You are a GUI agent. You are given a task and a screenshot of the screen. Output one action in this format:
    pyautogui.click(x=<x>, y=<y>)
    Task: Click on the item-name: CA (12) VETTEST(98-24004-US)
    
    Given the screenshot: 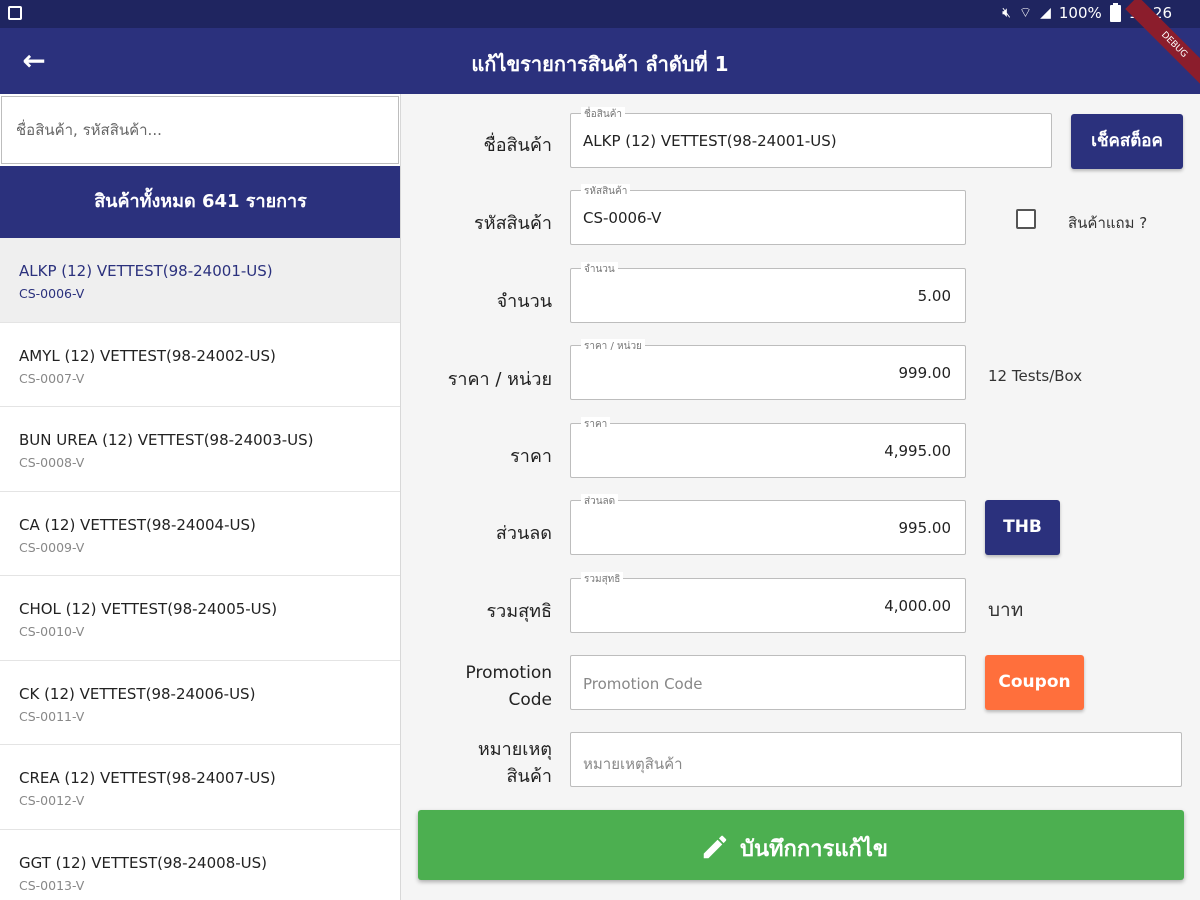 What is the action you would take?
    pyautogui.click(x=137, y=524)
    